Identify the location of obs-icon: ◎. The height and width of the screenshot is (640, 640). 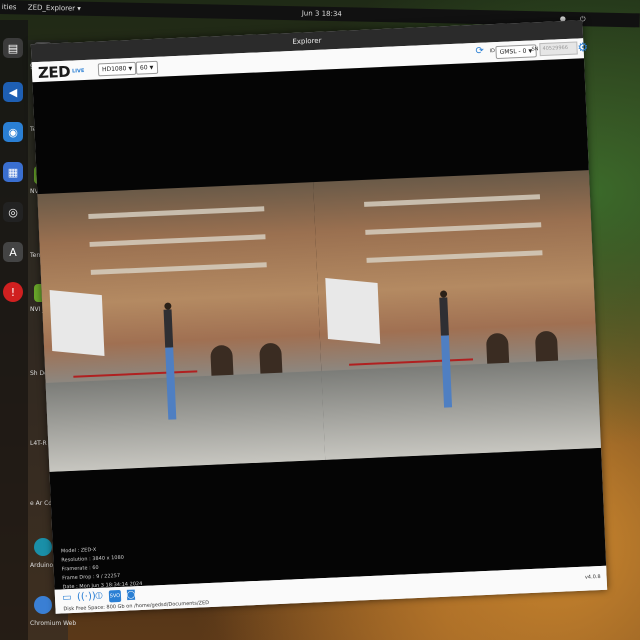
(13, 212).